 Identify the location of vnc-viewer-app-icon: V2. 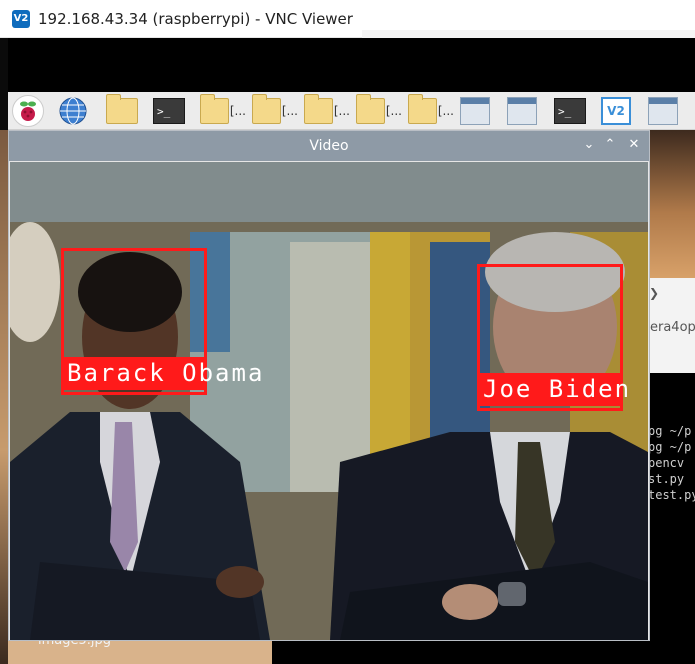
(21, 18).